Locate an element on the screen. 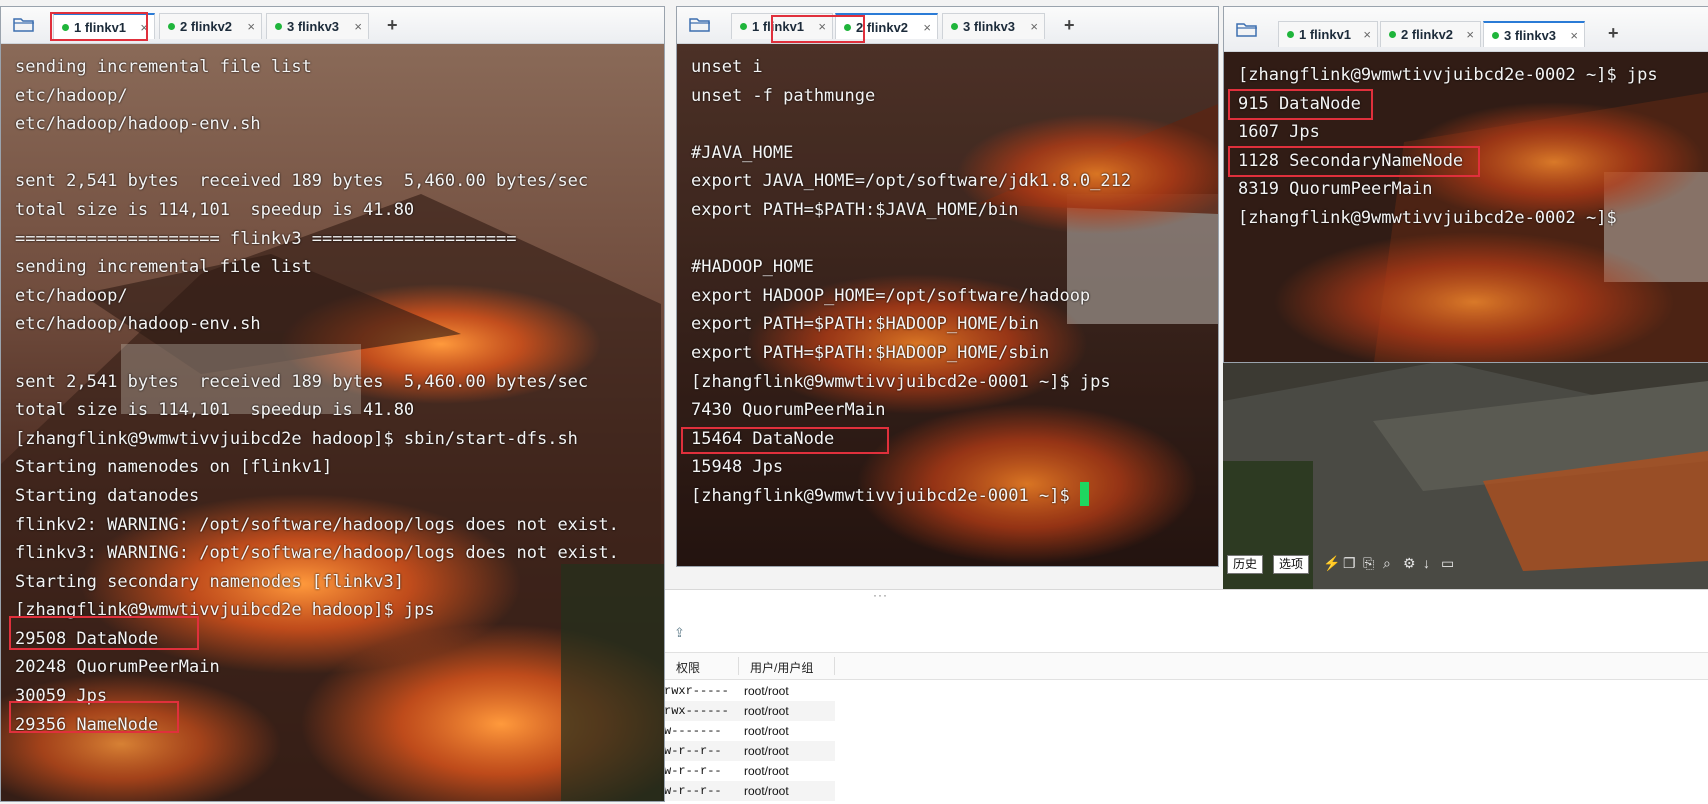 The height and width of the screenshot is (804, 1708). terminal-line-text: total size is 114,101 speedup is 41.80 is located at coordinates (215, 209).